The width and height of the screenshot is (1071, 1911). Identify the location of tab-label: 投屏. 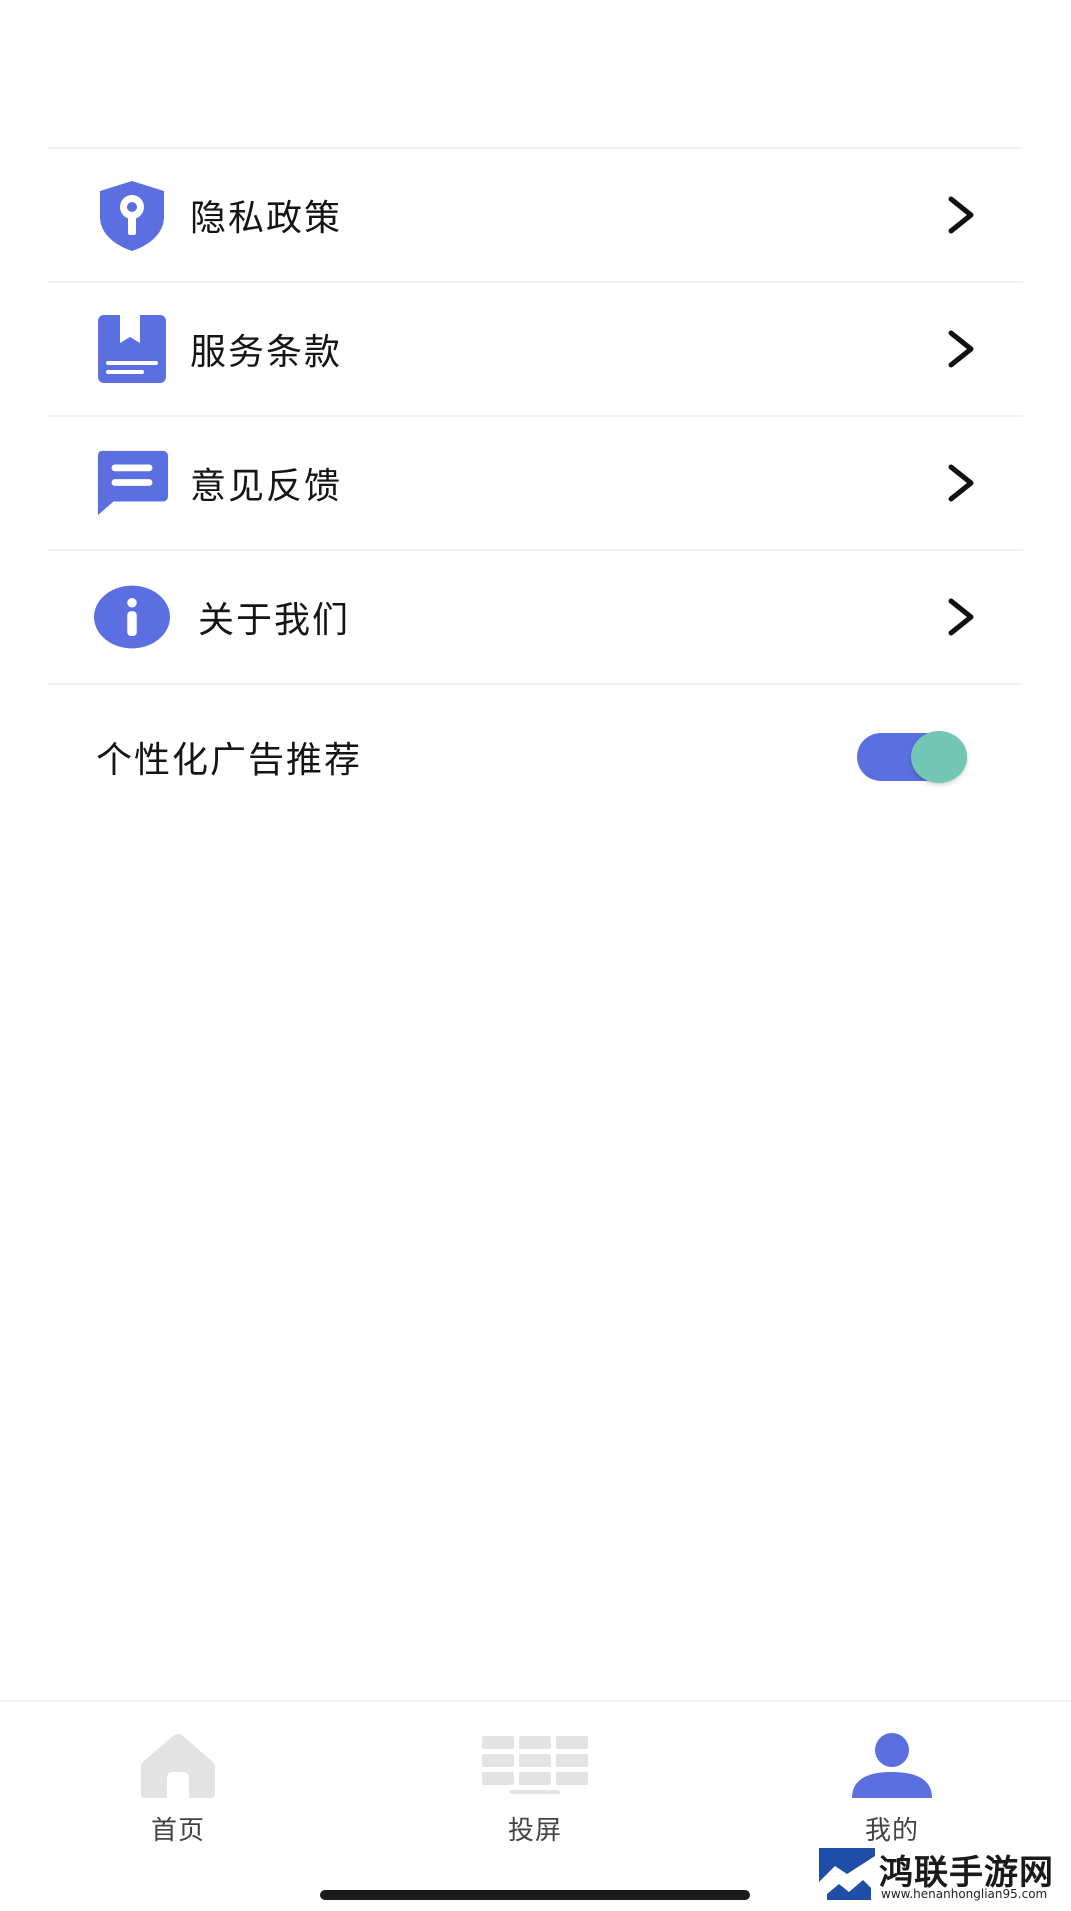
(534, 1831).